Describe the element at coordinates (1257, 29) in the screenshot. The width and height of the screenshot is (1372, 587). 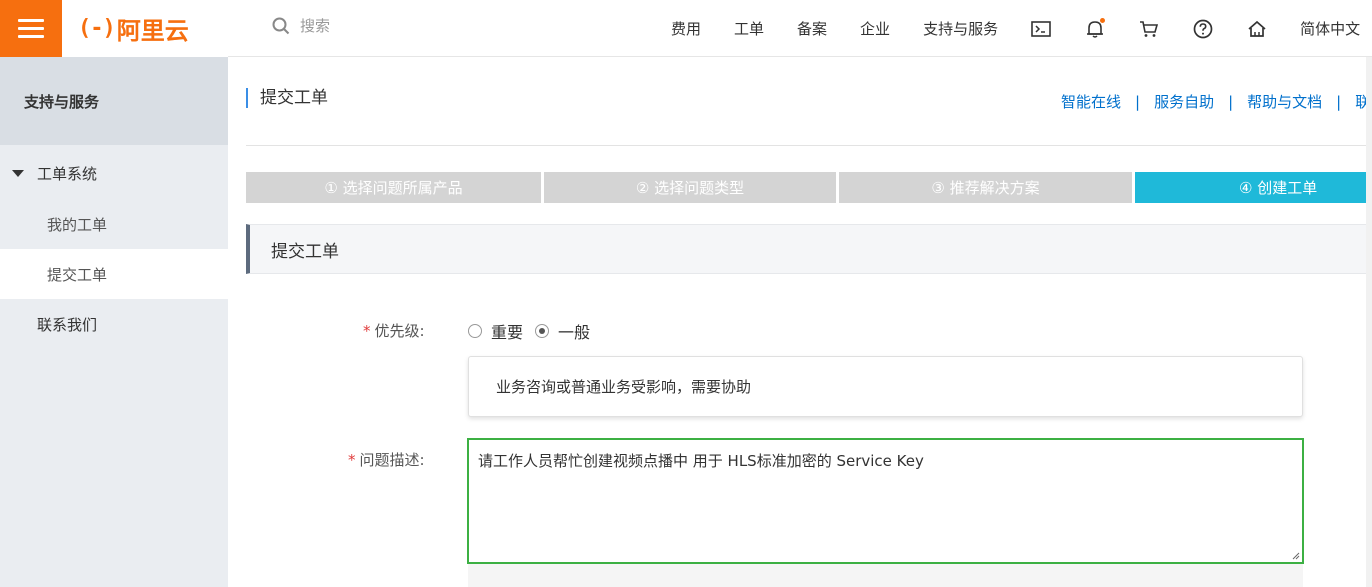
I see `home-icon` at that location.